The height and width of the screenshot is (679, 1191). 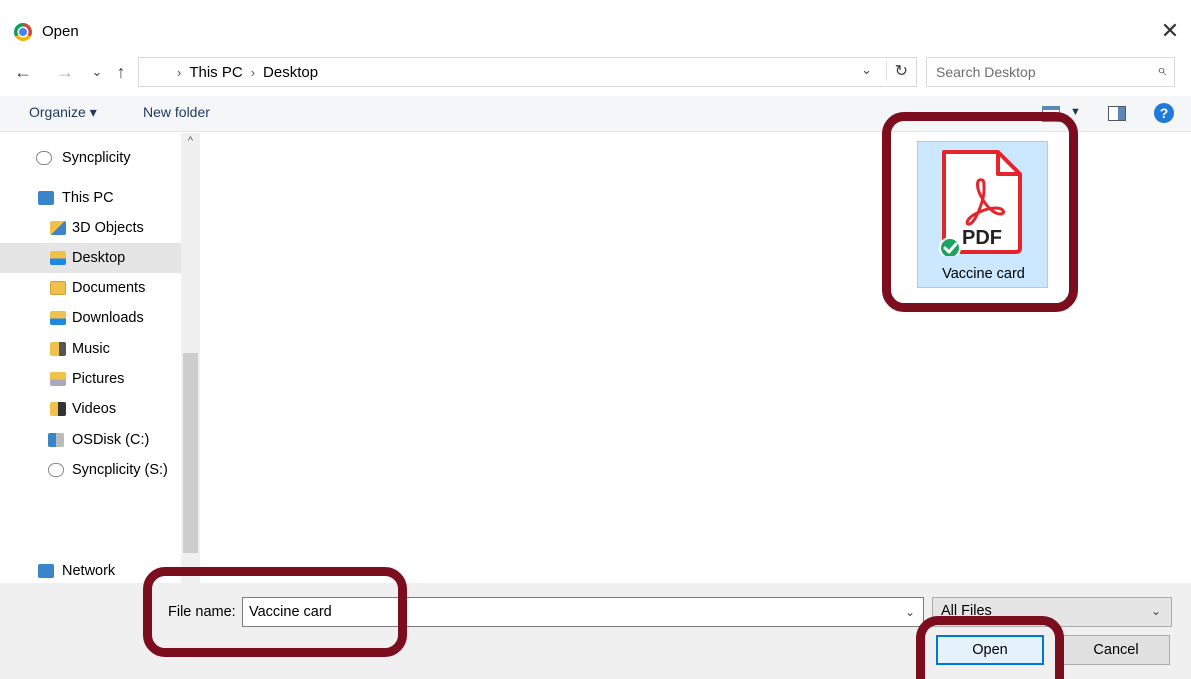 I want to click on recent-locations-icon: ⌄, so click(x=97, y=72).